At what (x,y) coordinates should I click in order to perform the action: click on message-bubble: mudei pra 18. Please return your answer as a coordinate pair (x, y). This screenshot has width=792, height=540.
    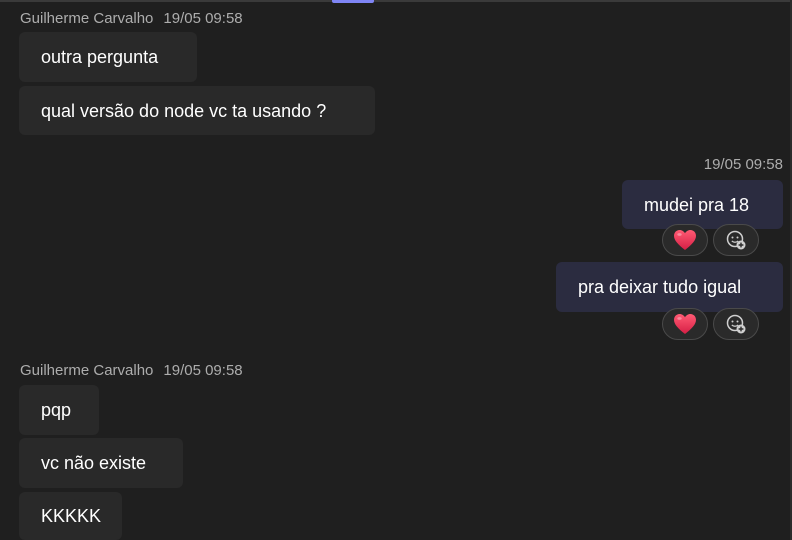
    Looking at the image, I should click on (702, 204).